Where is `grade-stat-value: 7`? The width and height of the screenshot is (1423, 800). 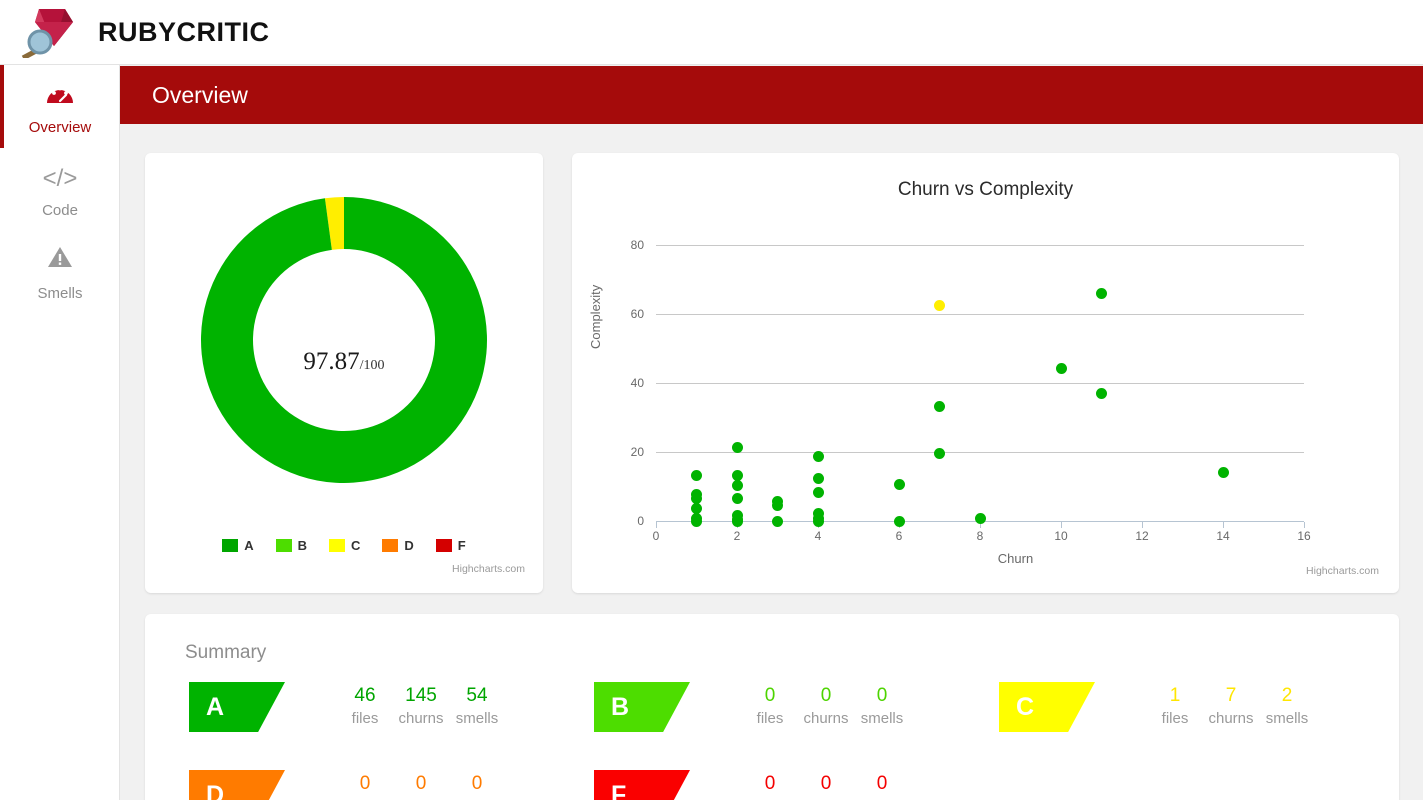 grade-stat-value: 7 is located at coordinates (1231, 695).